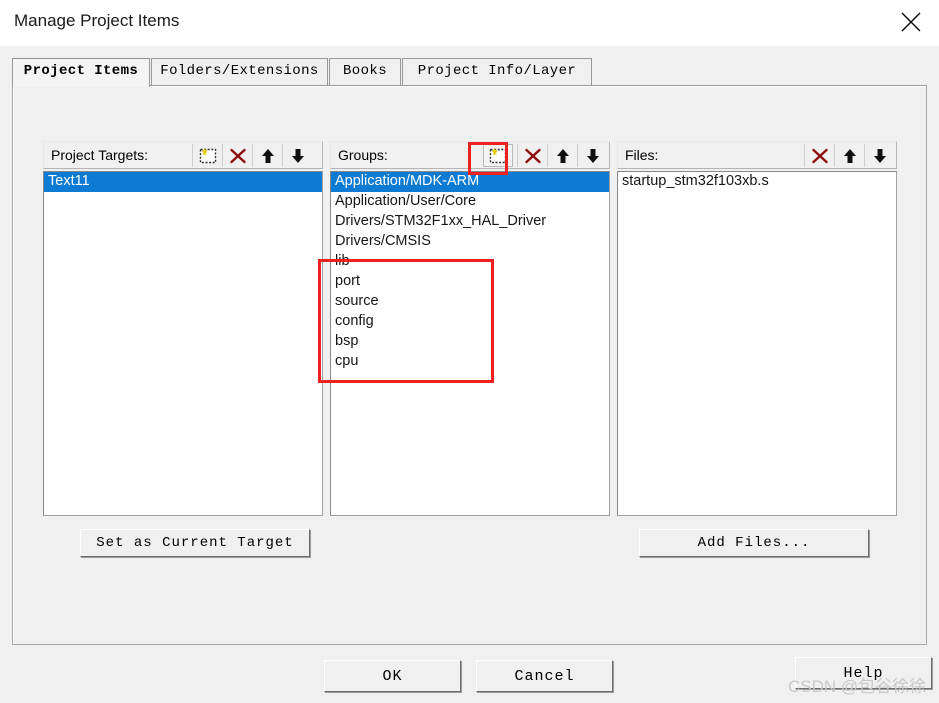 The height and width of the screenshot is (703, 939). I want to click on delete-target-button, so click(237, 155).